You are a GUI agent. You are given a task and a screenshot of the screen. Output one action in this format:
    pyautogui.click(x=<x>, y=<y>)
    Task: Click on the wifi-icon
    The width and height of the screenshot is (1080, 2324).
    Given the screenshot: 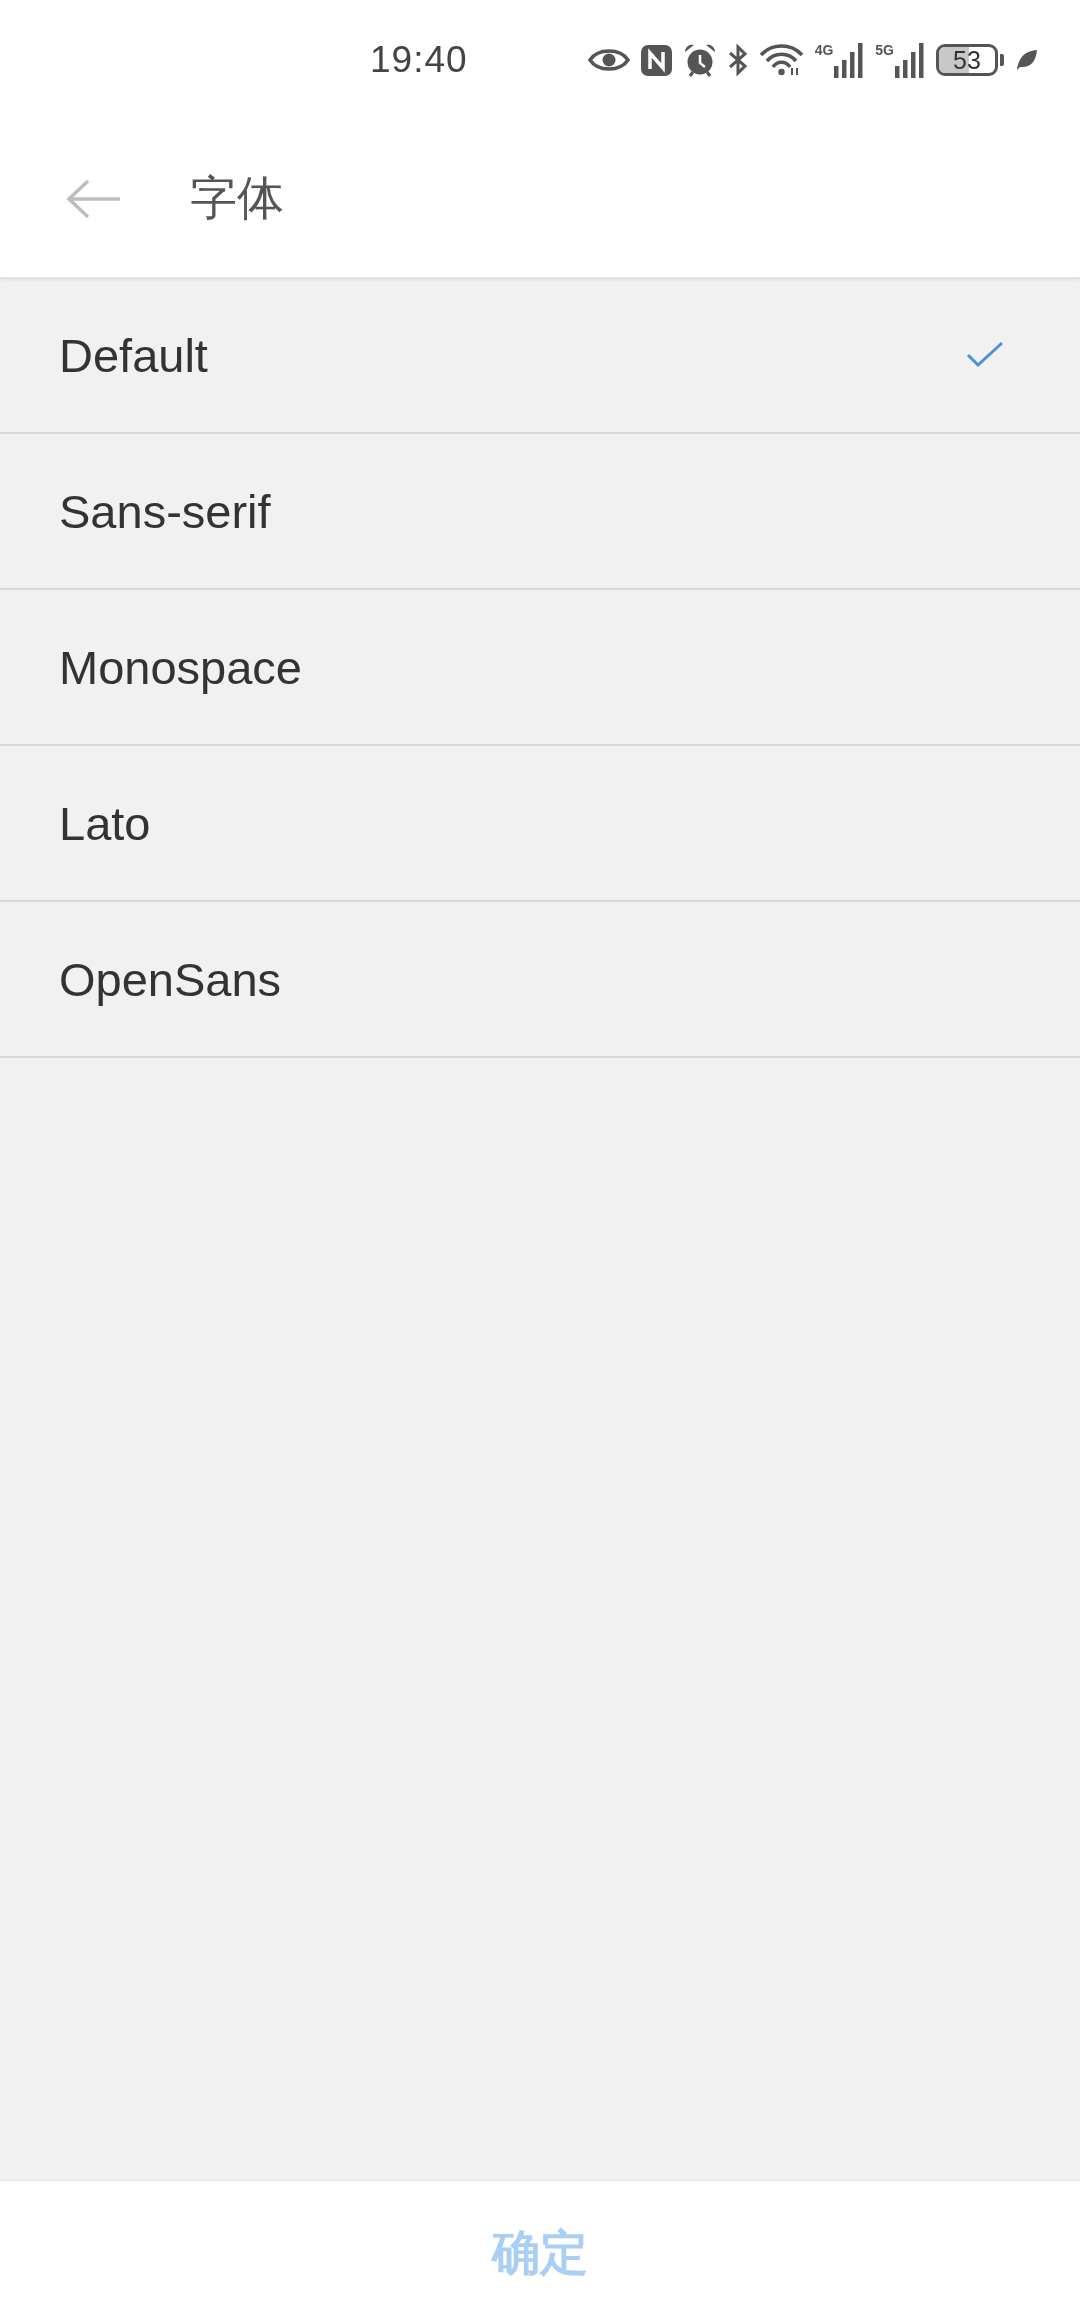 What is the action you would take?
    pyautogui.click(x=781, y=60)
    